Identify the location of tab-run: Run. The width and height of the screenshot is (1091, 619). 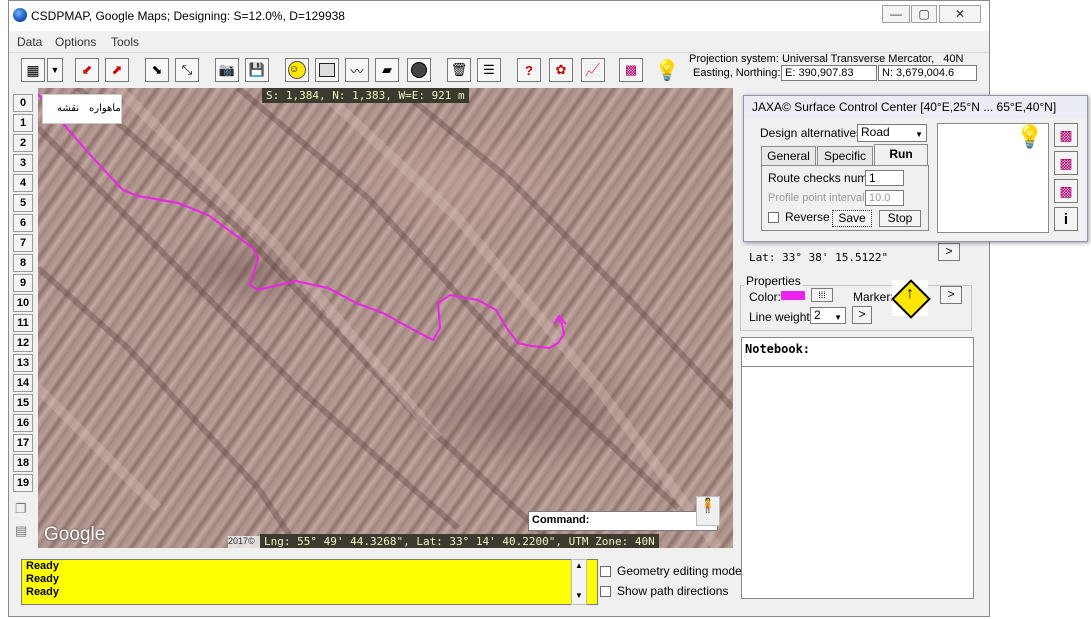
(901, 155).